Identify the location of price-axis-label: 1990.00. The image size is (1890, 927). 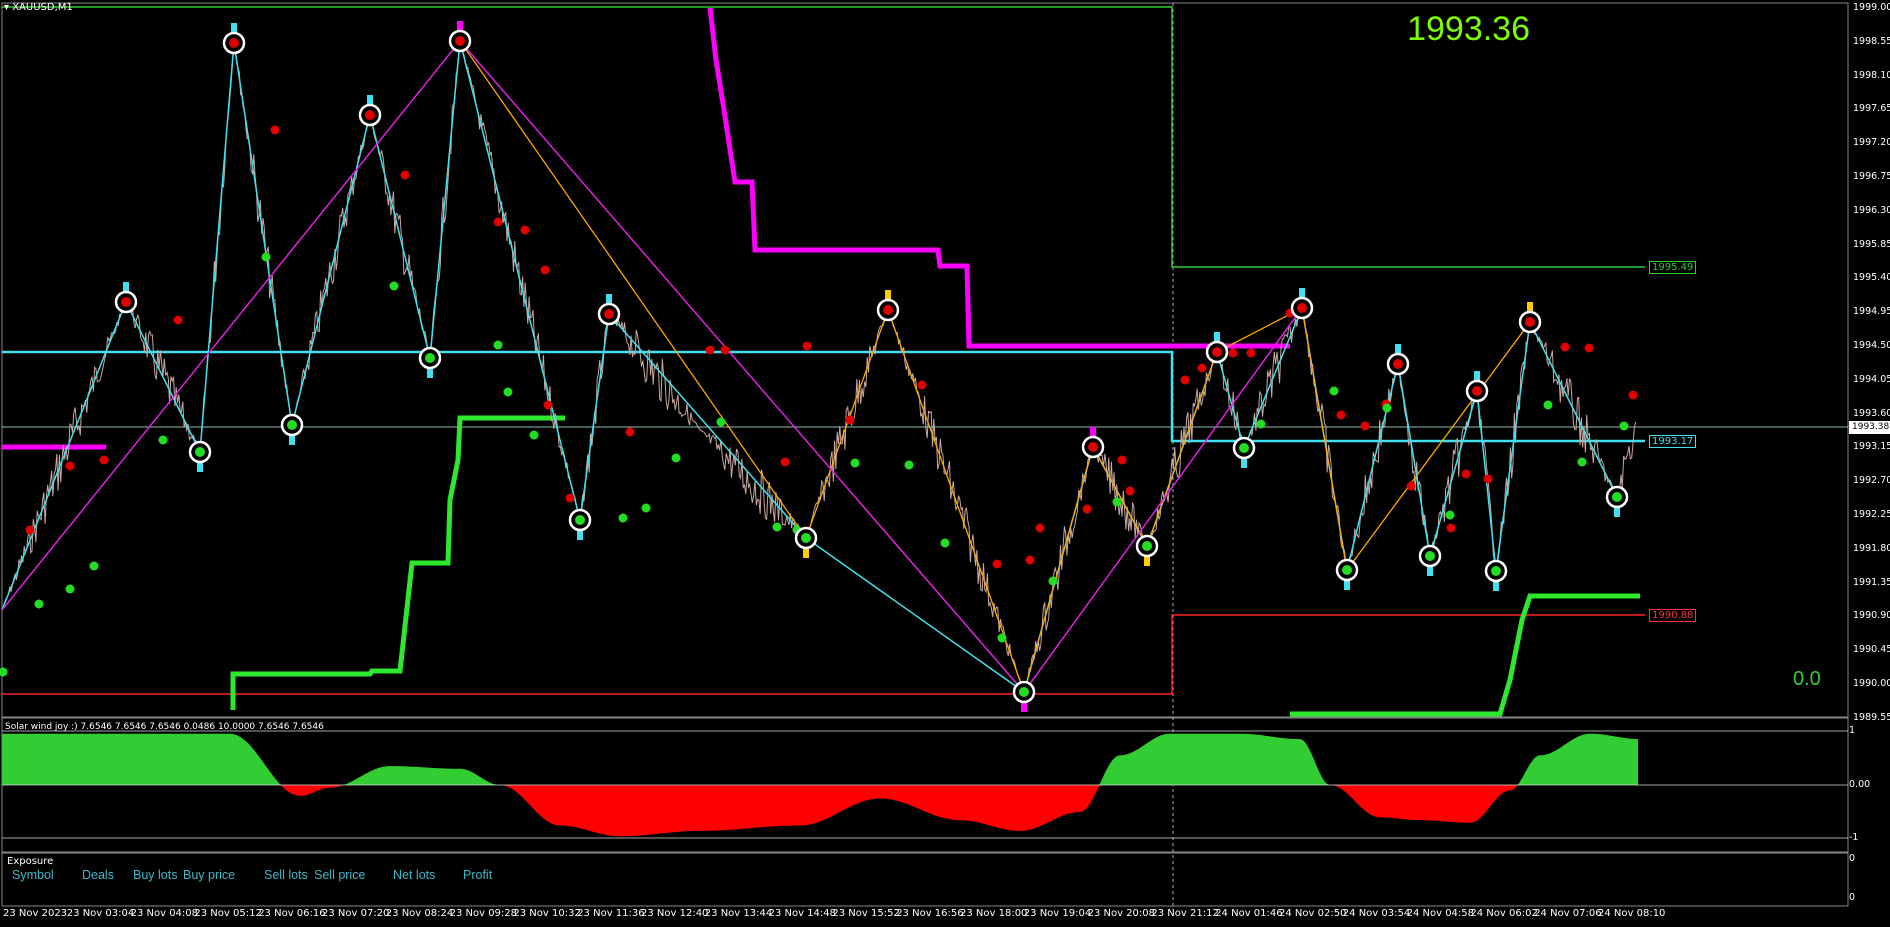
(1871, 683).